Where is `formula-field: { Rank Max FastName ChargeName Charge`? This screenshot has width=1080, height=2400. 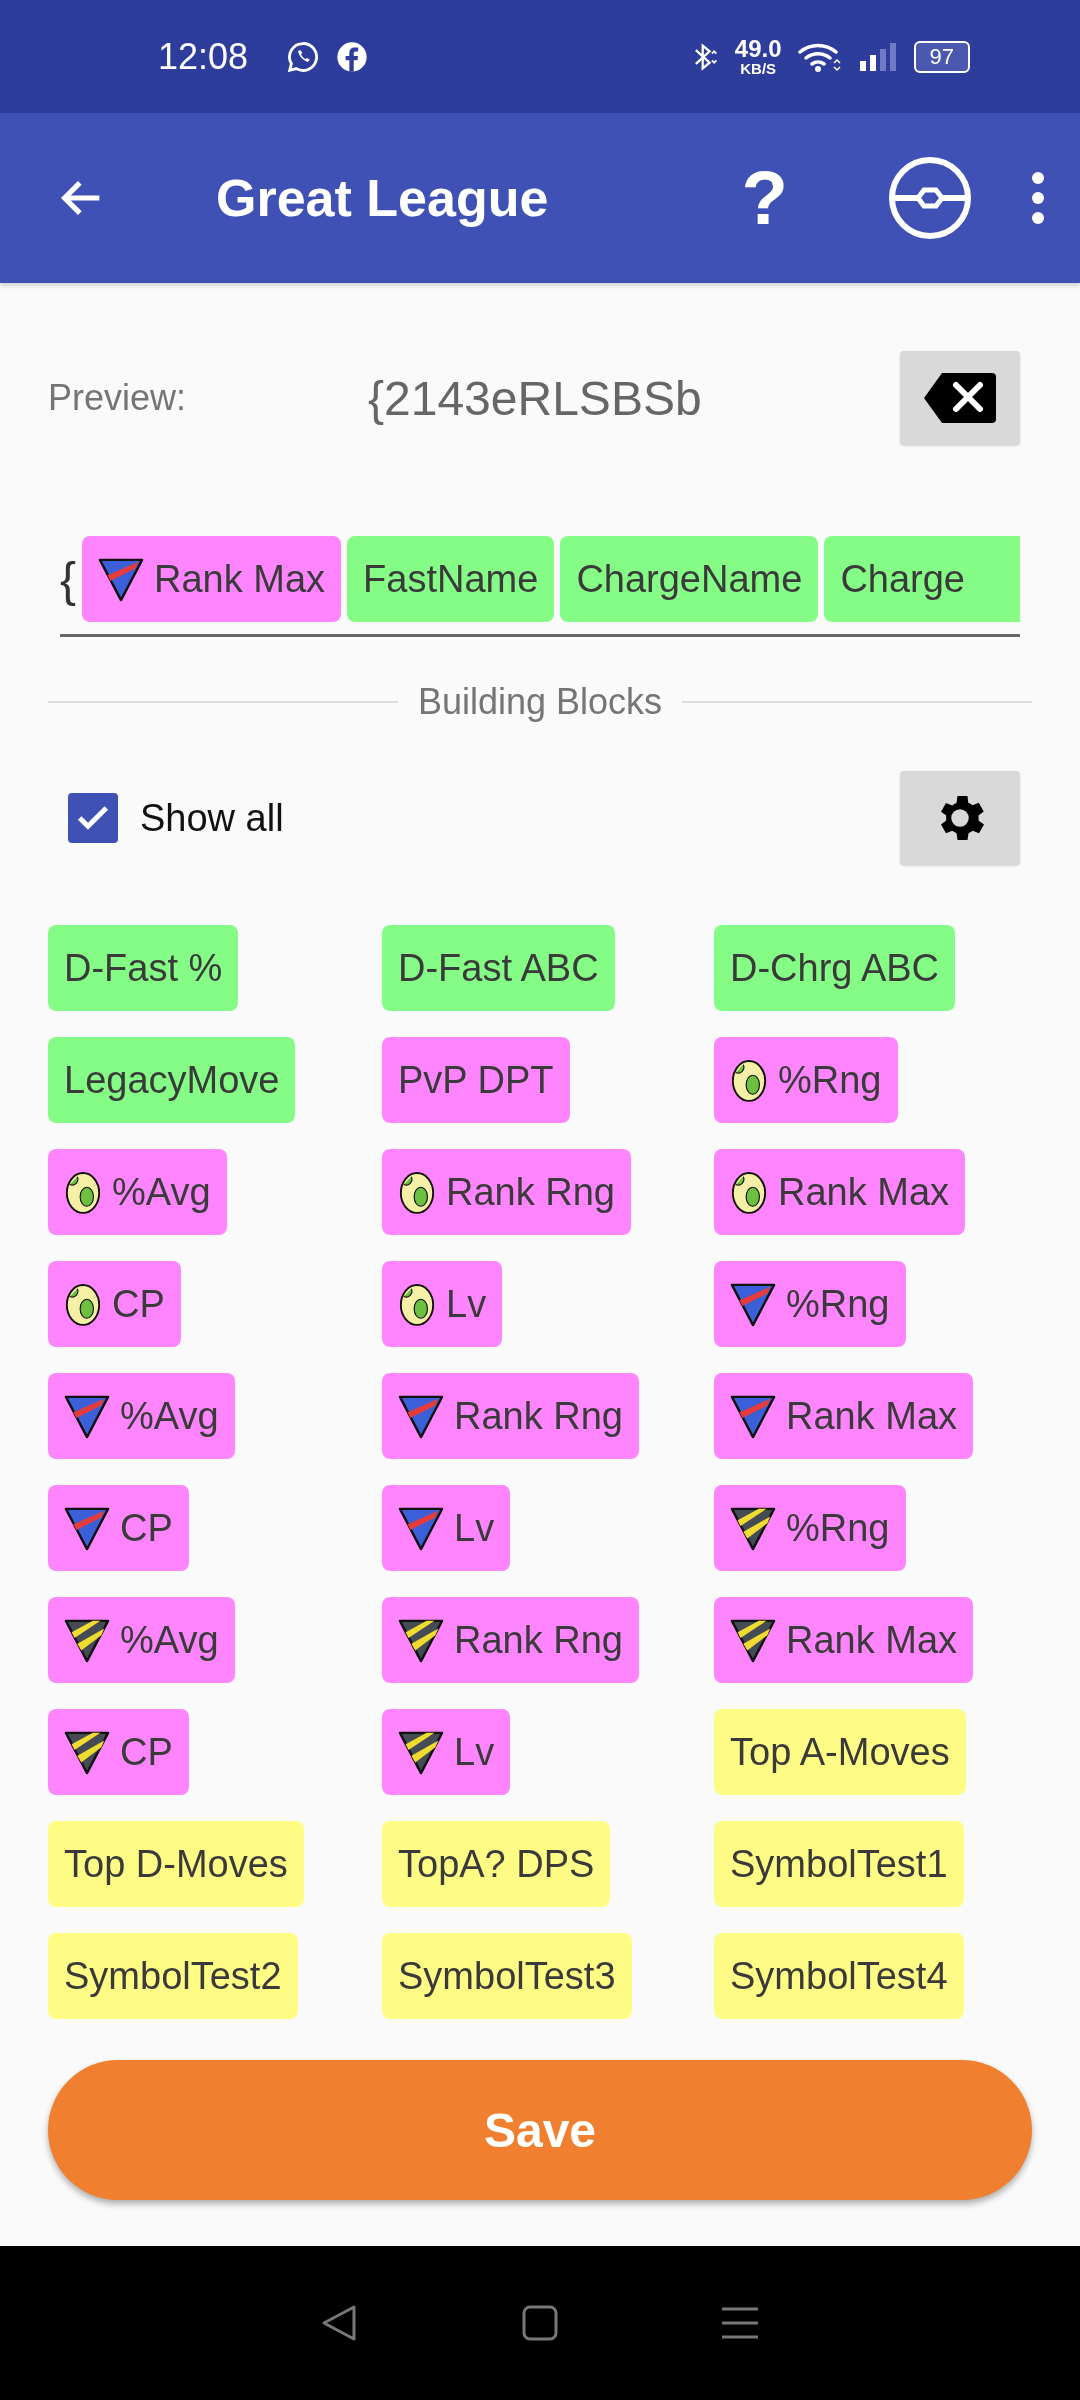 formula-field: { Rank Max FastName ChargeName Charge is located at coordinates (540, 586).